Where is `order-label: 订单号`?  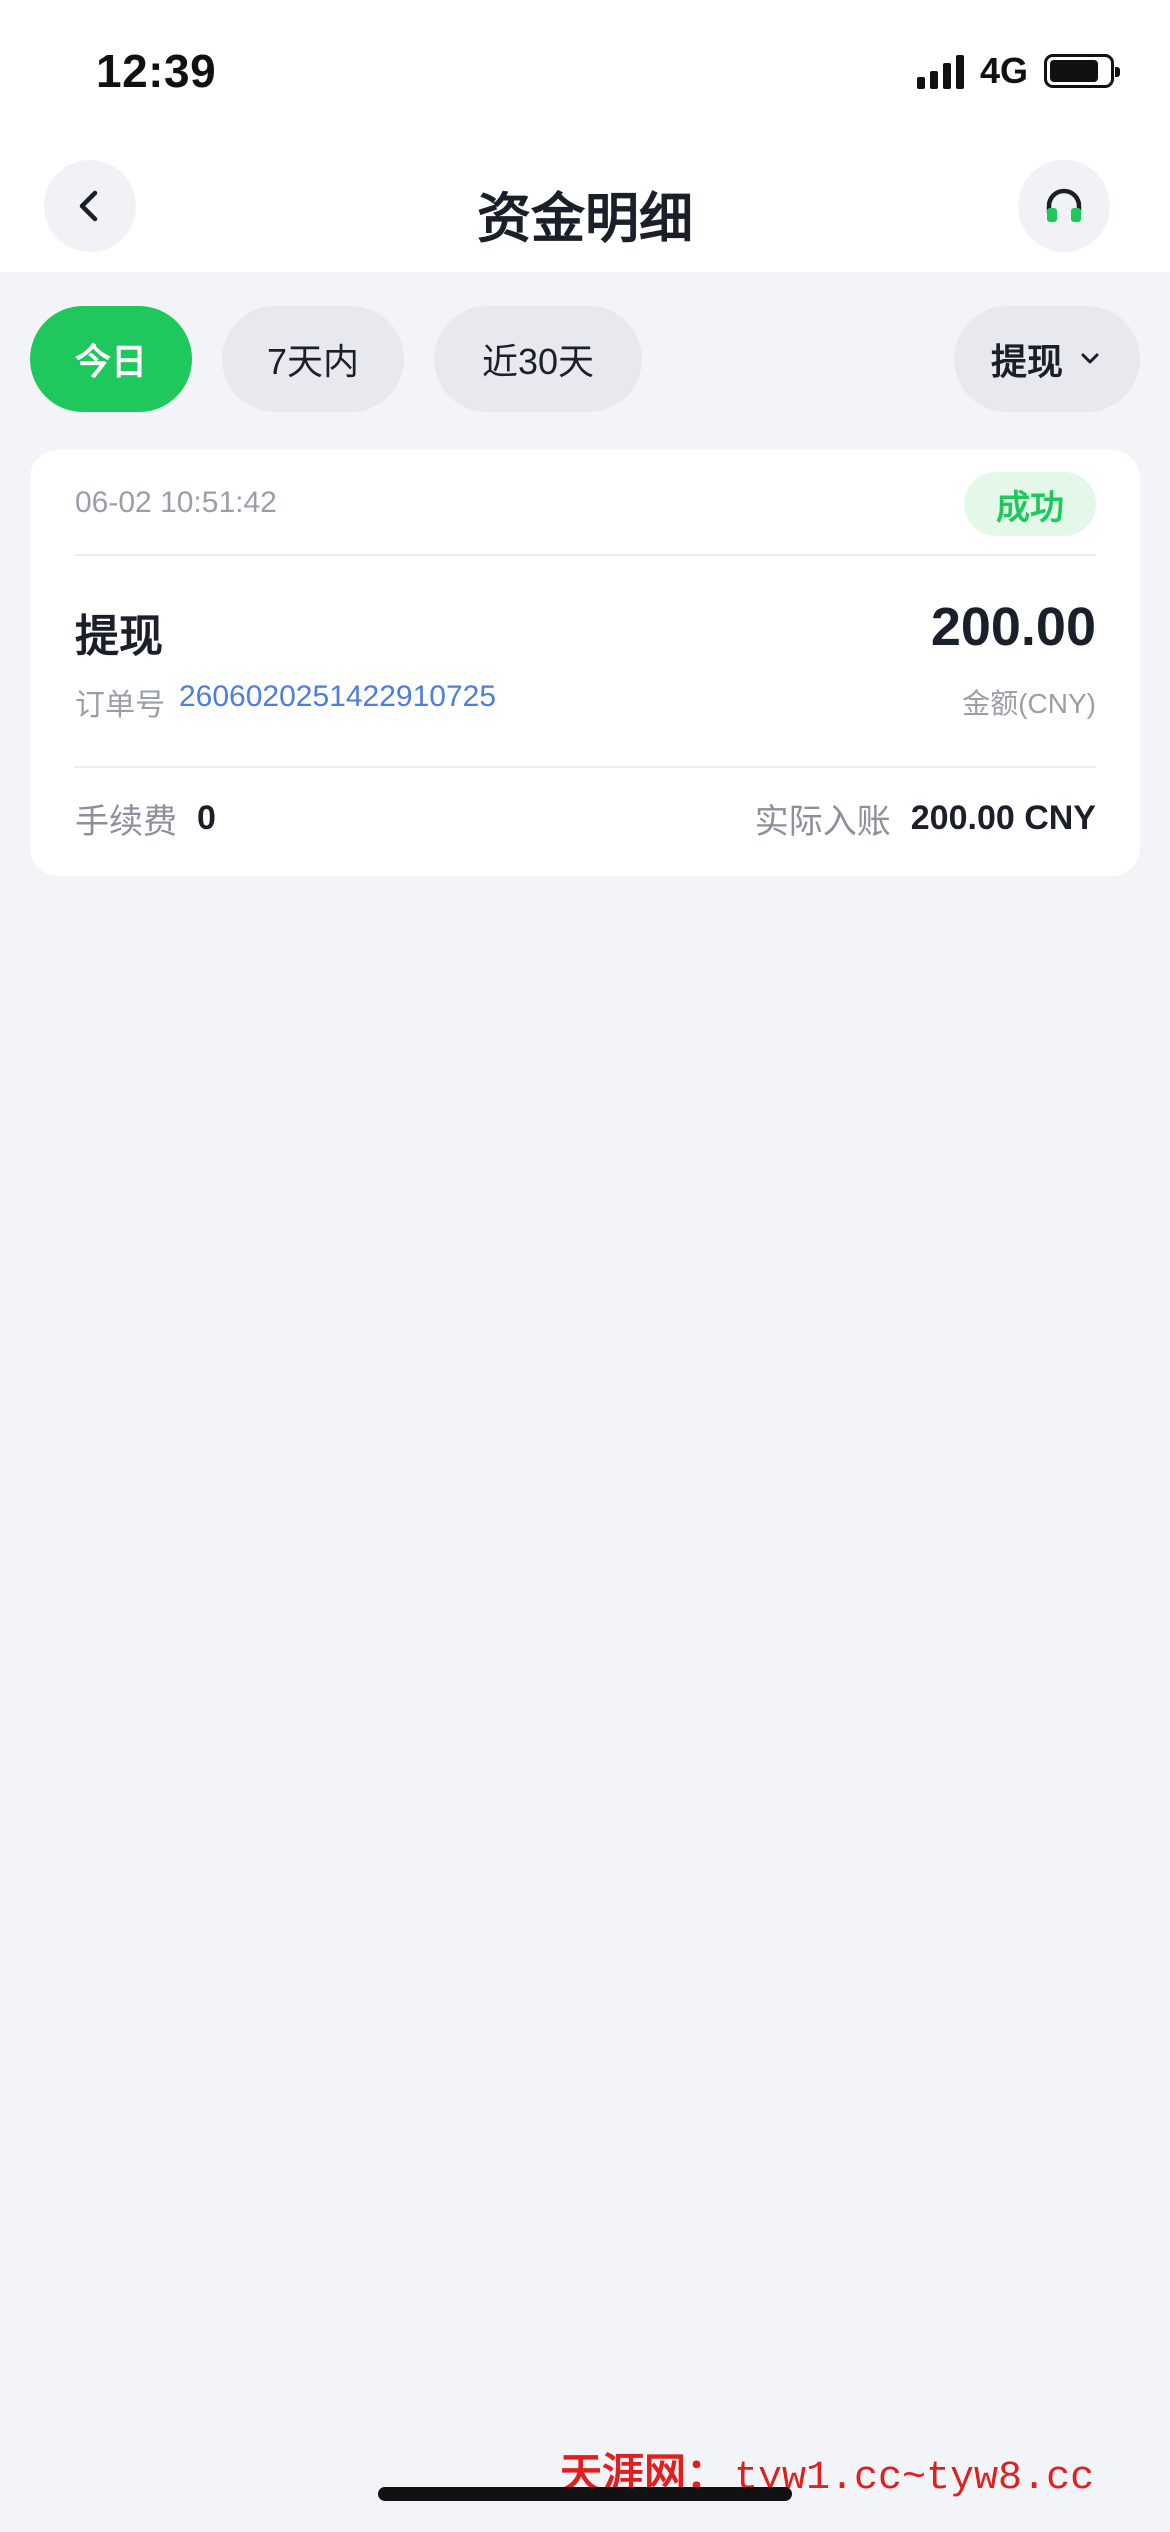 order-label: 订单号 is located at coordinates (120, 705).